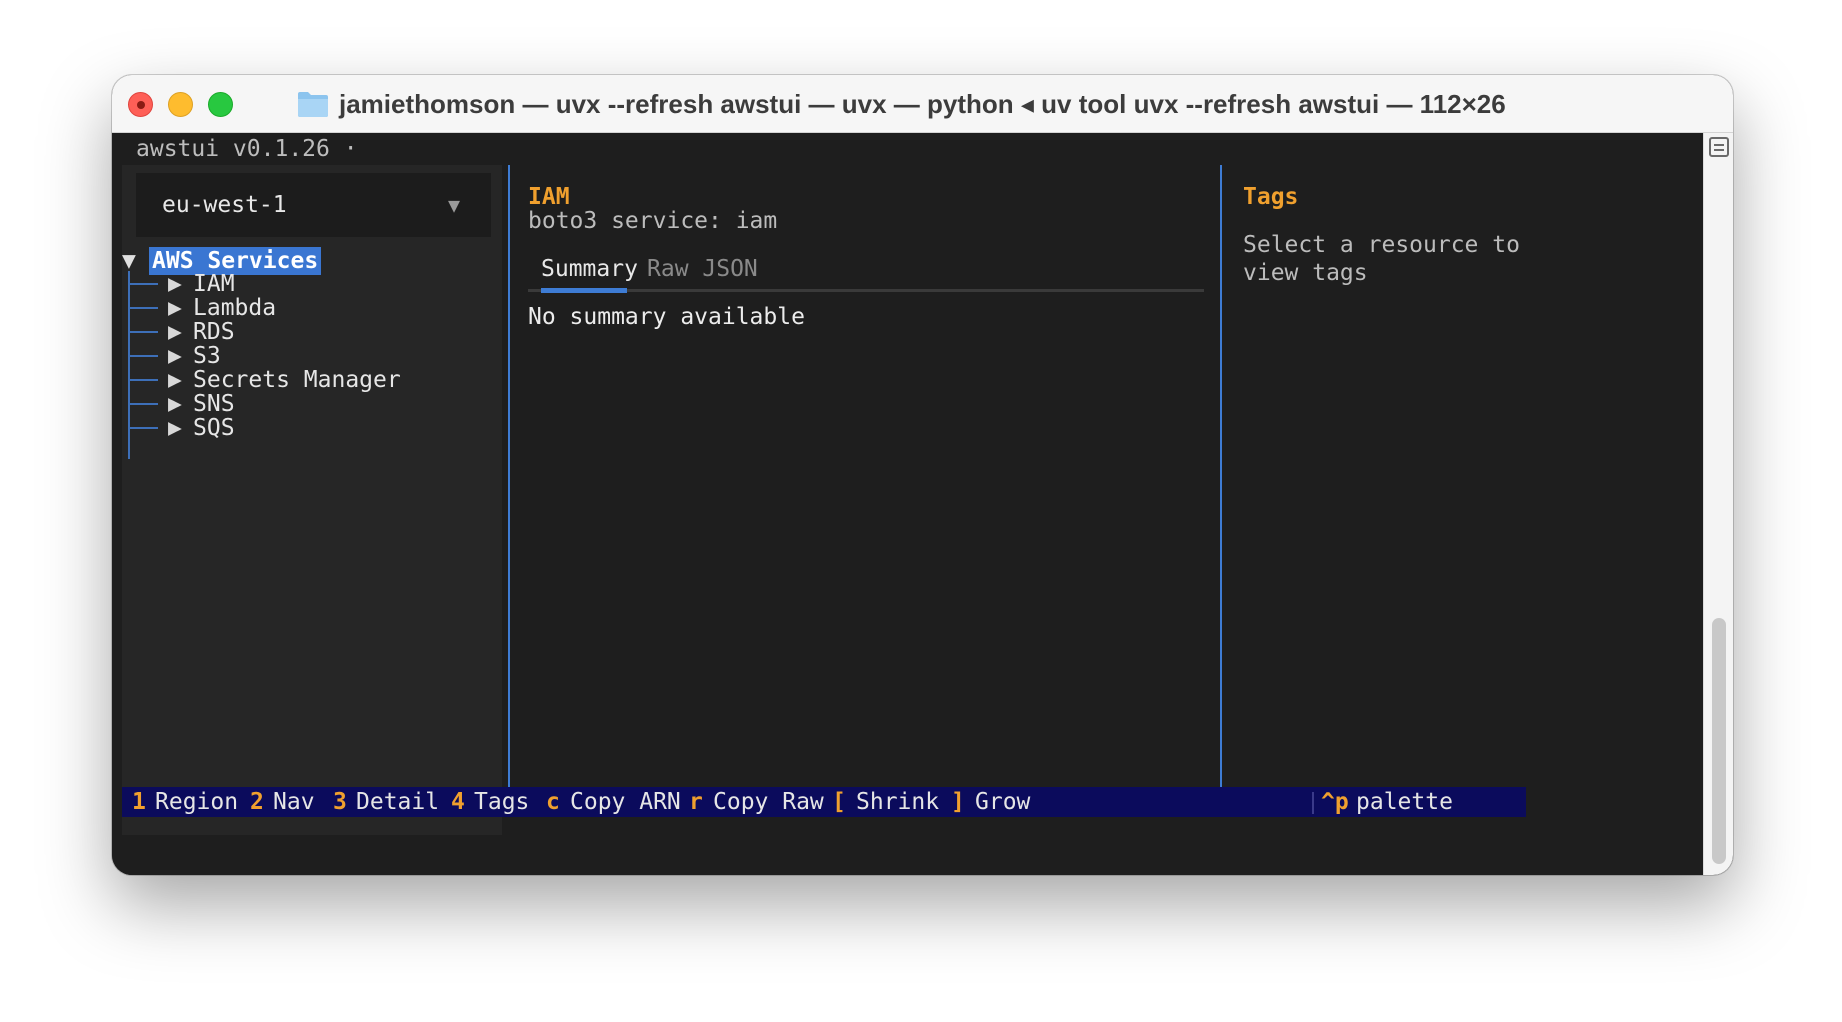 The height and width of the screenshot is (1022, 1842). I want to click on split-pane-icon, so click(1719, 147).